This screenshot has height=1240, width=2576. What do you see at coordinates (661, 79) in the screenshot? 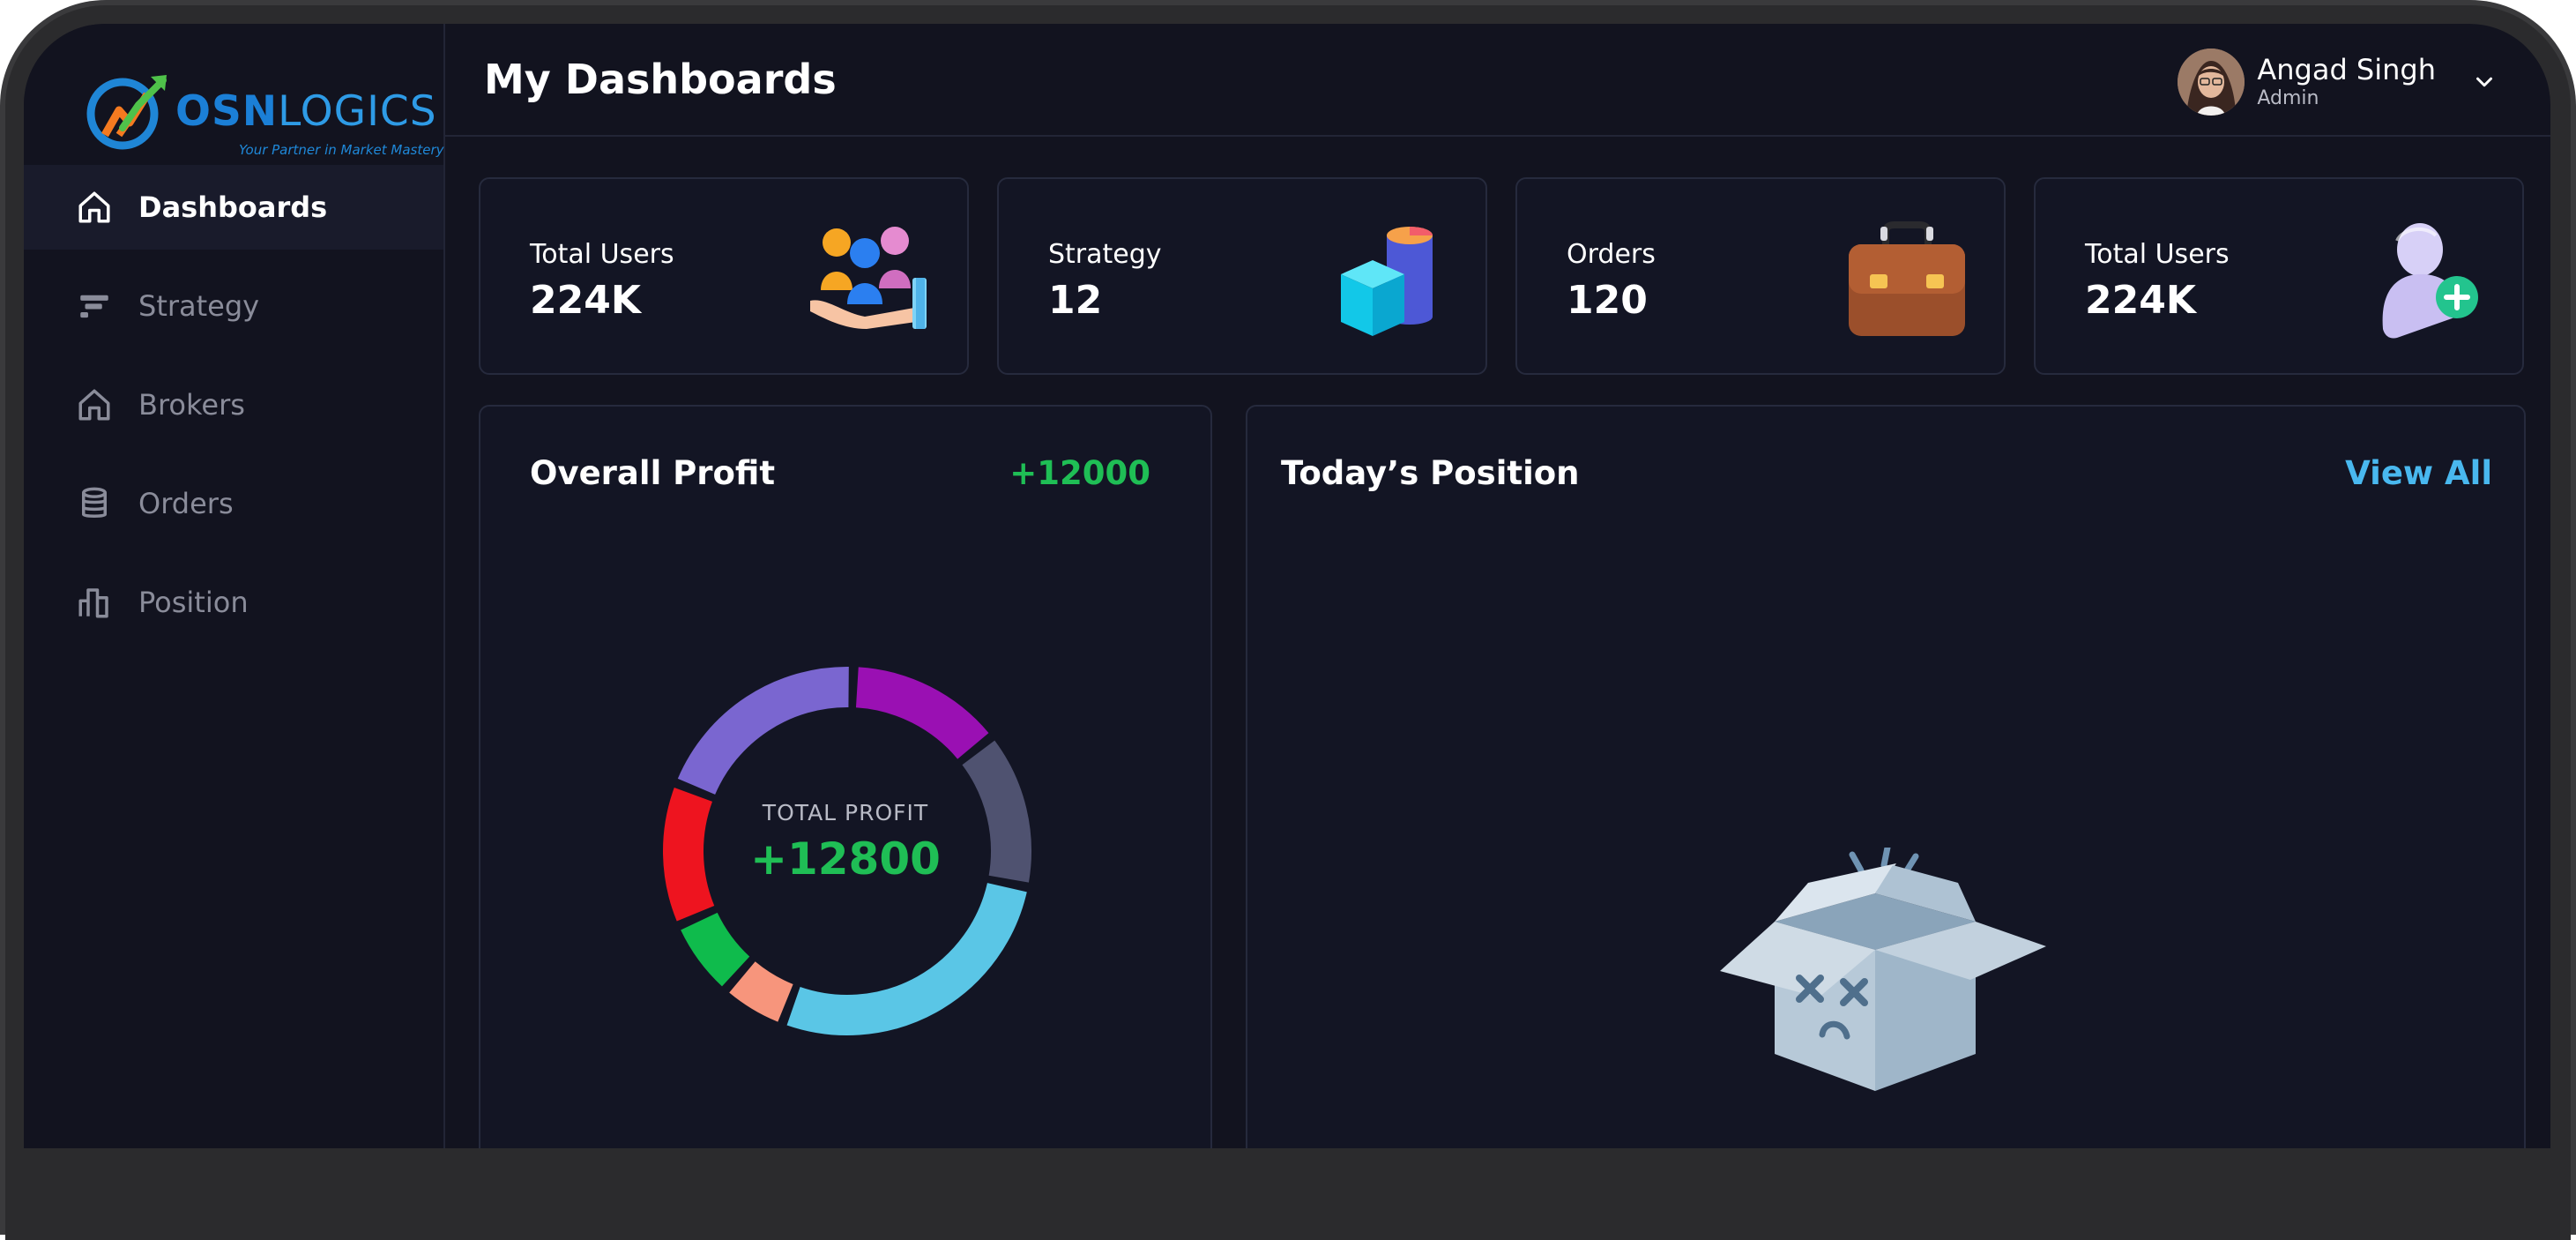
I see `page-title: My Dashboards` at bounding box center [661, 79].